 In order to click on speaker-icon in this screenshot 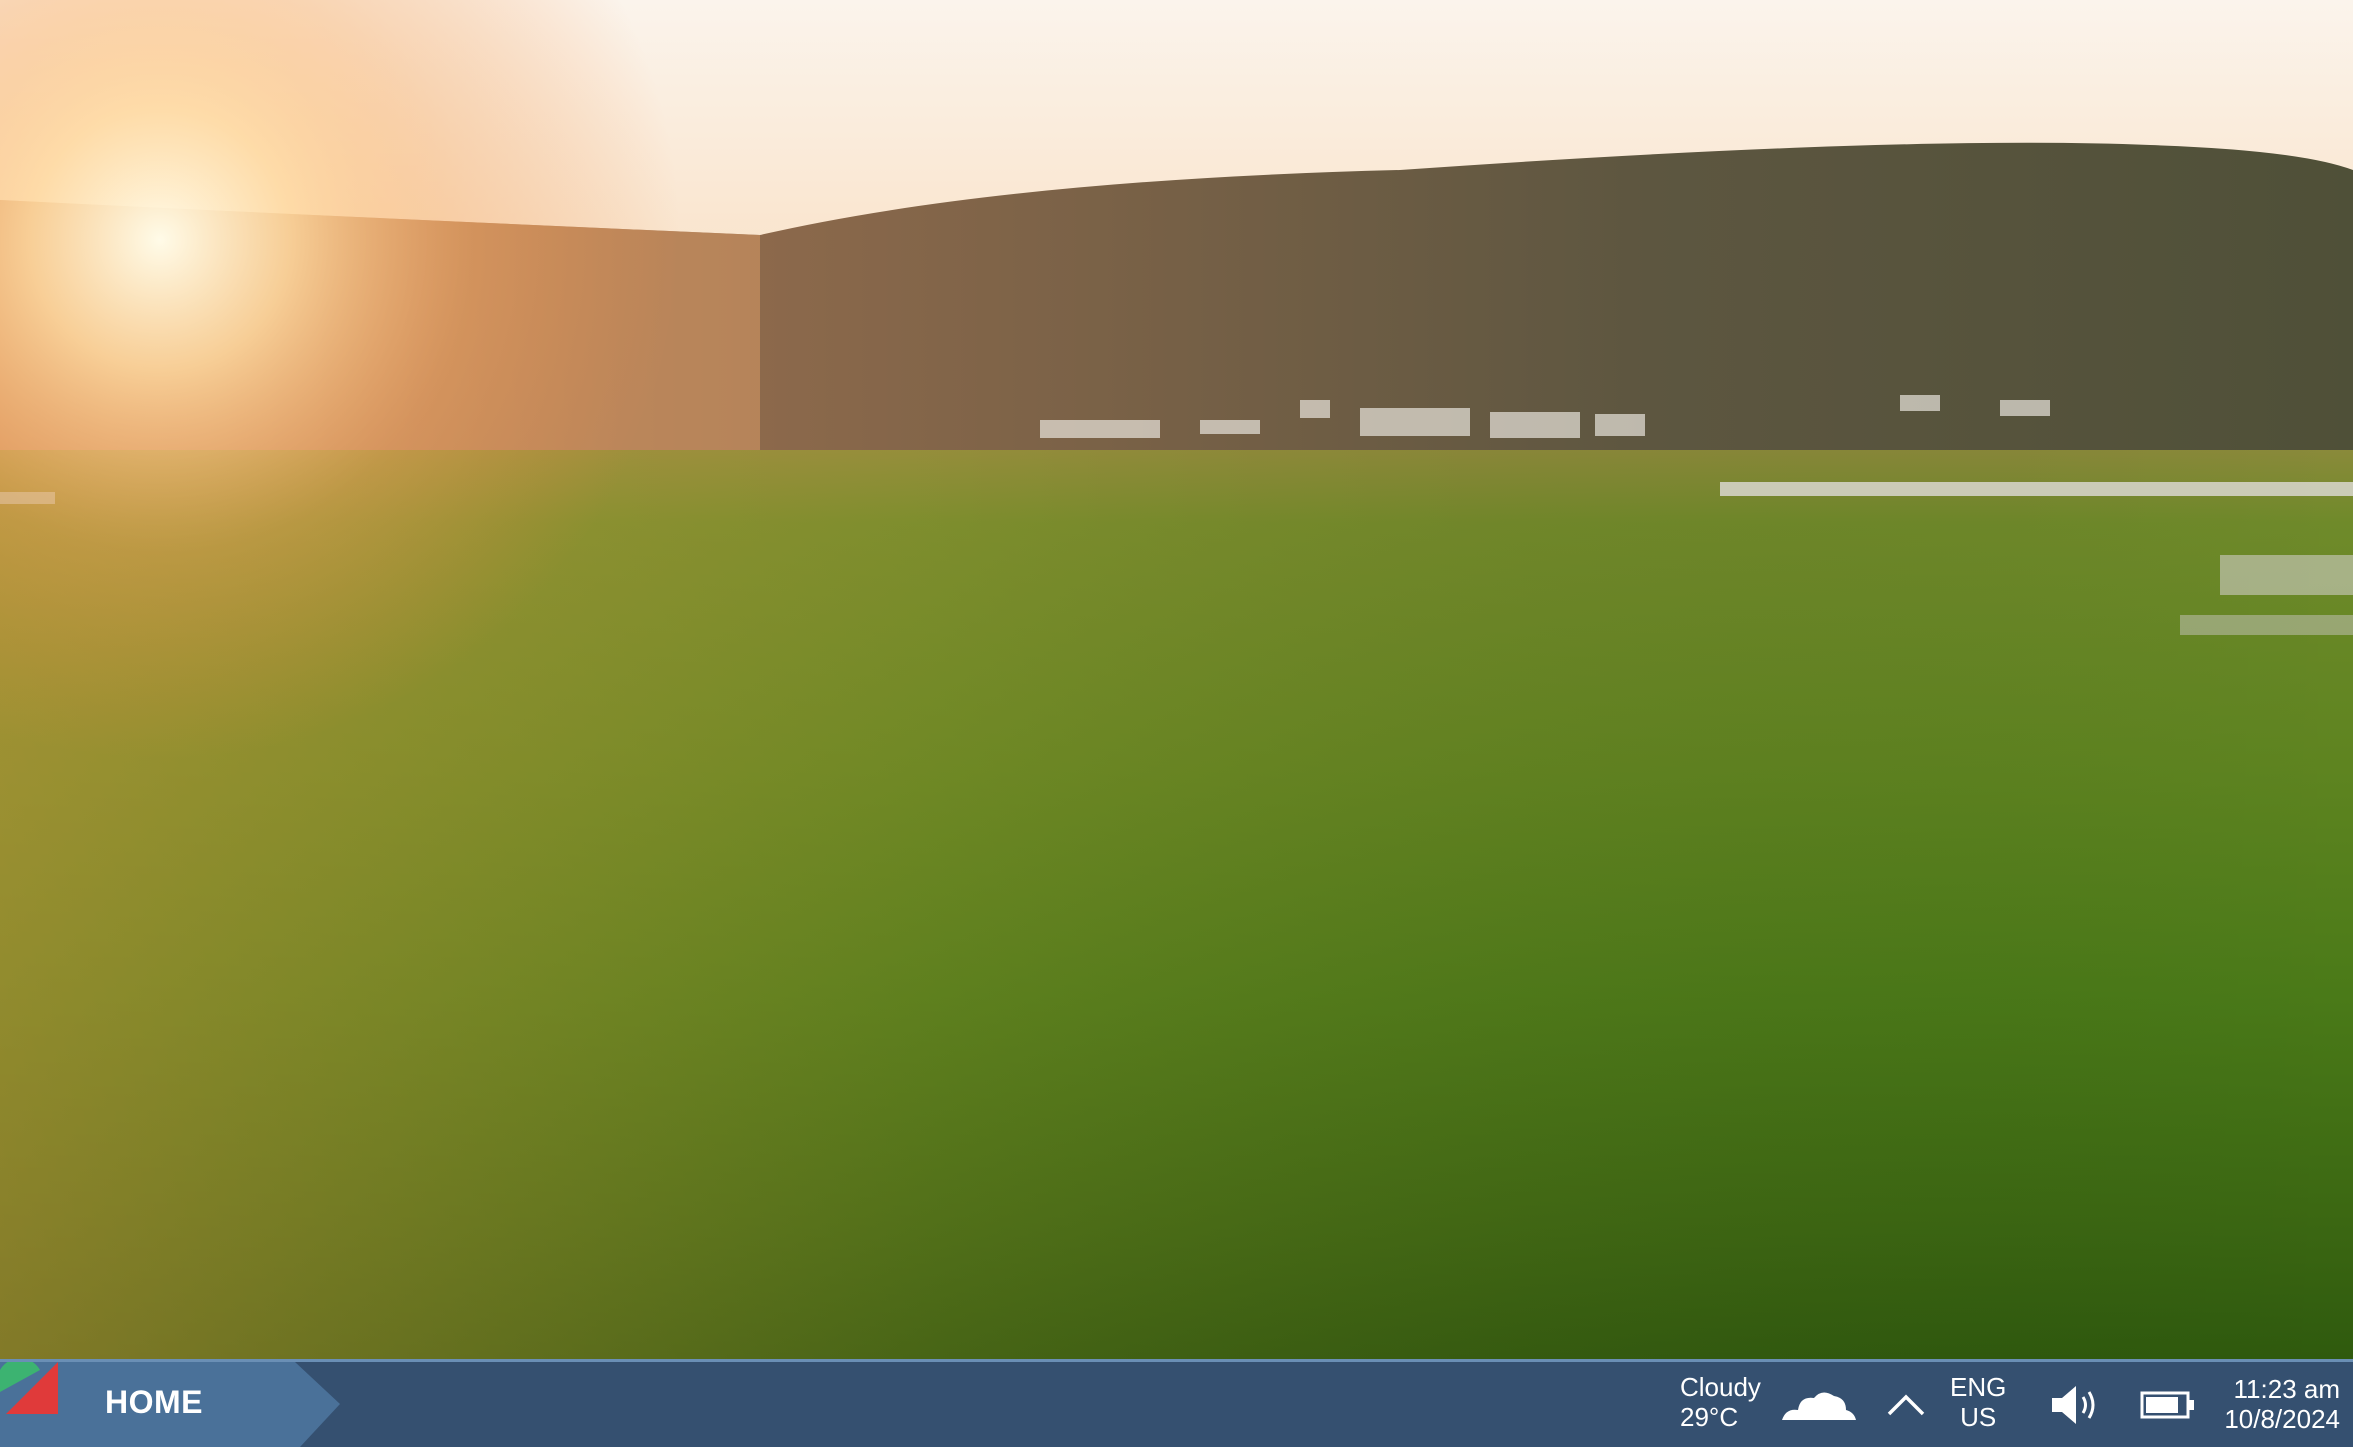, I will do `click(2076, 1405)`.